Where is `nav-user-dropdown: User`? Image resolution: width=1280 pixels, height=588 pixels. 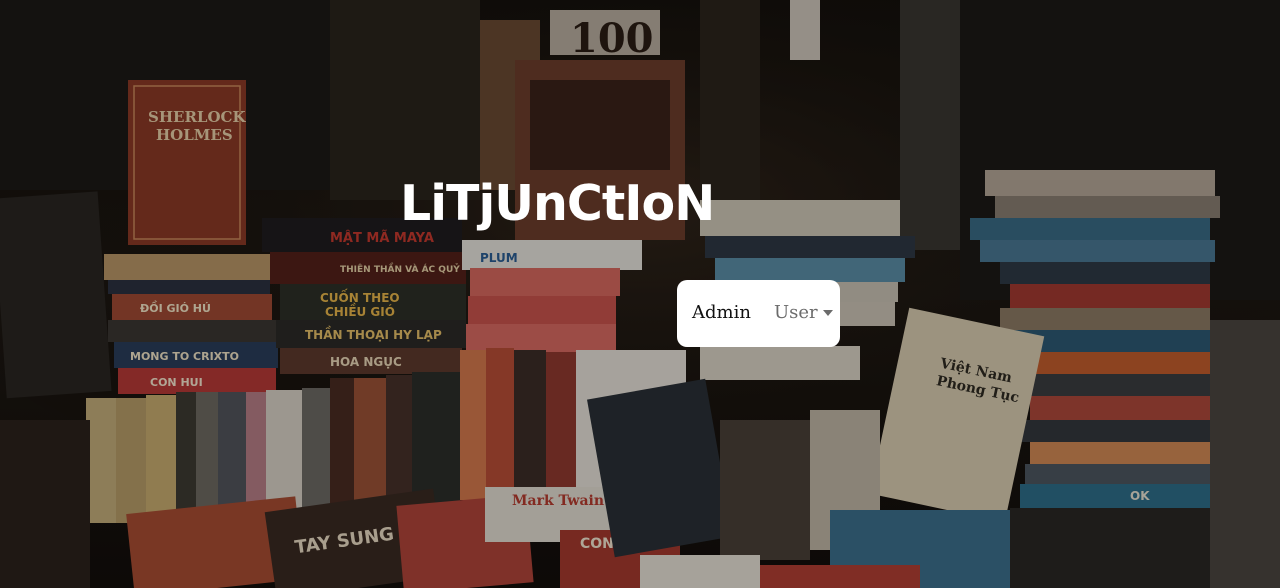 nav-user-dropdown: User is located at coordinates (803, 312).